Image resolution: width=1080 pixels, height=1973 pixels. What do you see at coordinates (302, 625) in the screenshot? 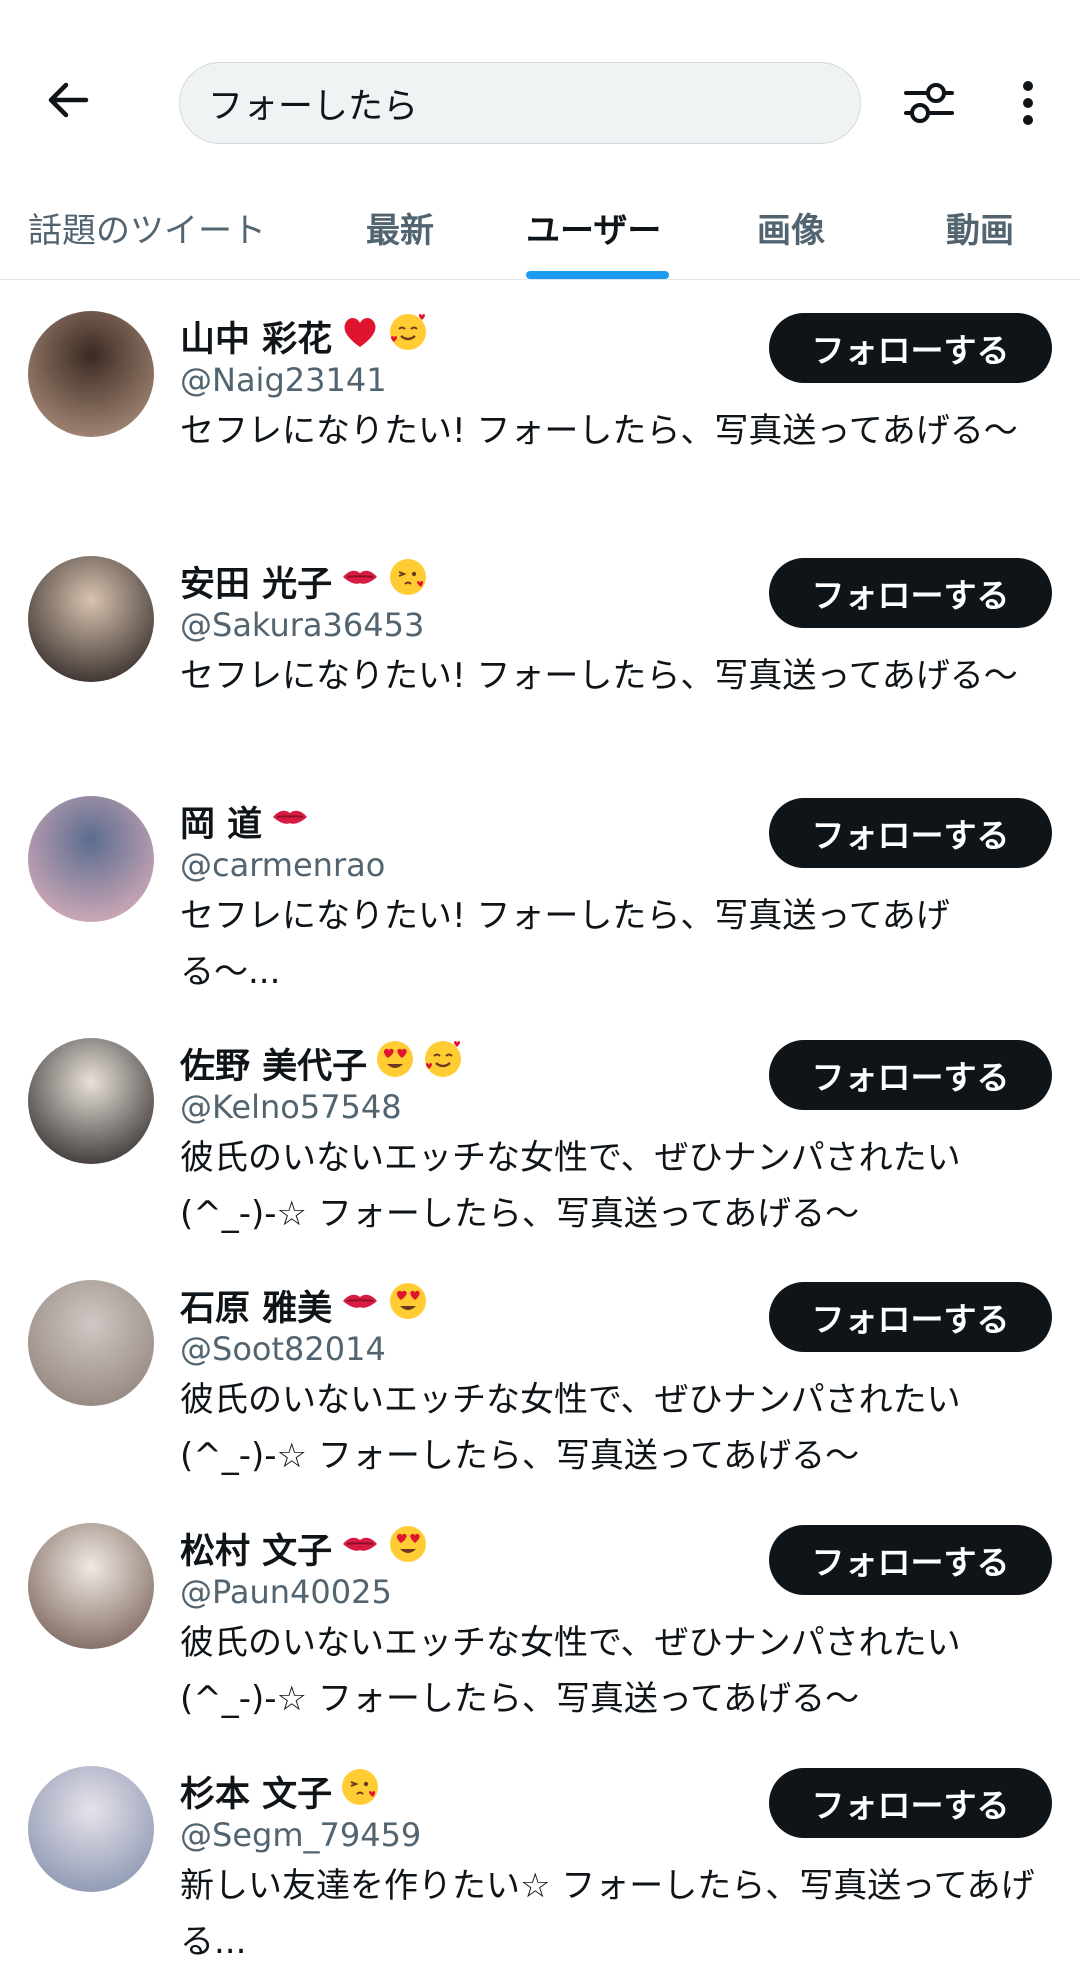
I see `user-handle: @Sakura36453` at bounding box center [302, 625].